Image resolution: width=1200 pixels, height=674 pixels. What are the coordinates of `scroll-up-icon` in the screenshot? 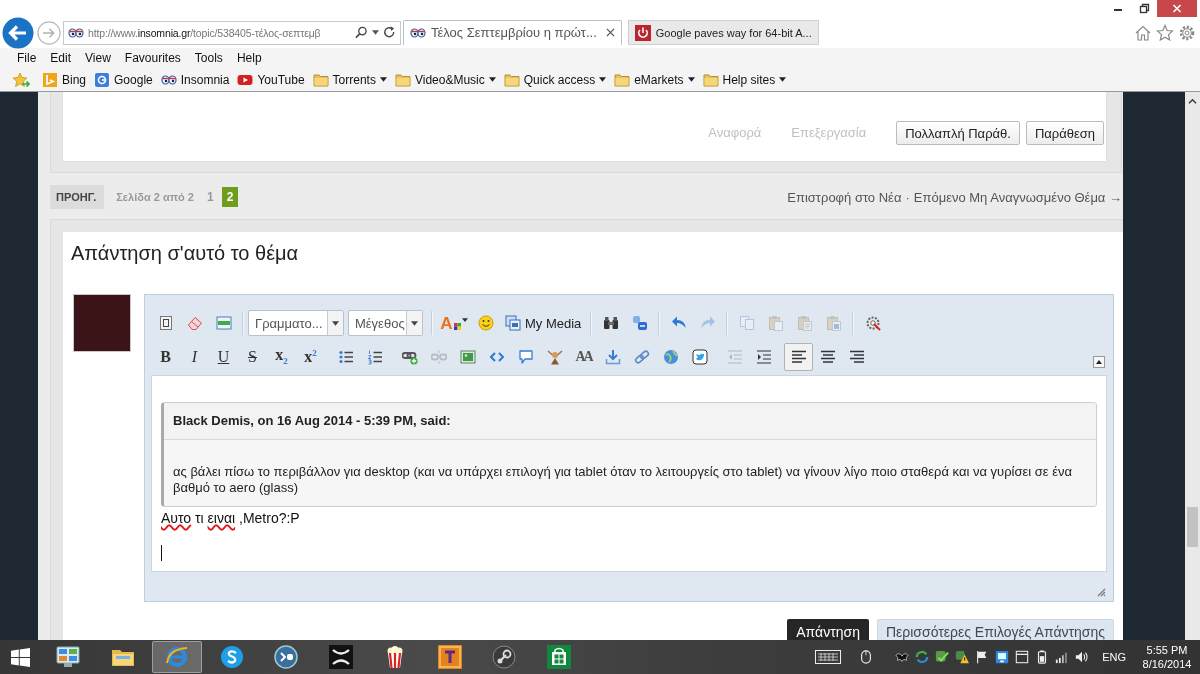 It's located at (1192, 101).